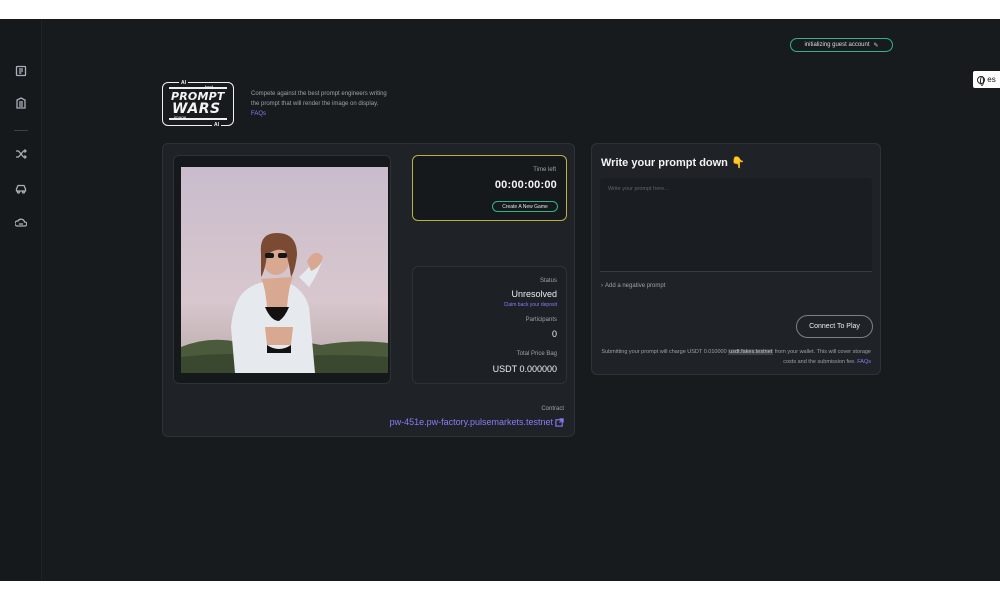  Describe the element at coordinates (559, 422) in the screenshot. I see `external-link-icon` at that location.